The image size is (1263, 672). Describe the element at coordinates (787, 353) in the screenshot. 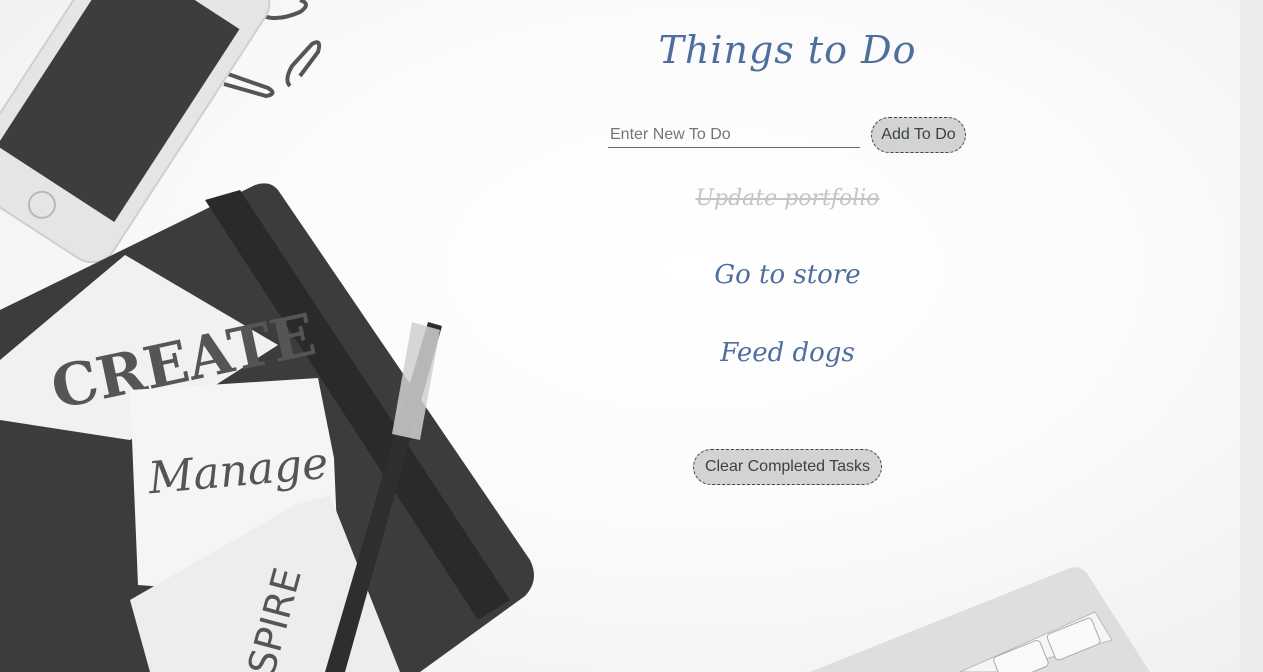

I see `todo-item-feed-dogs: Feed dogs` at that location.